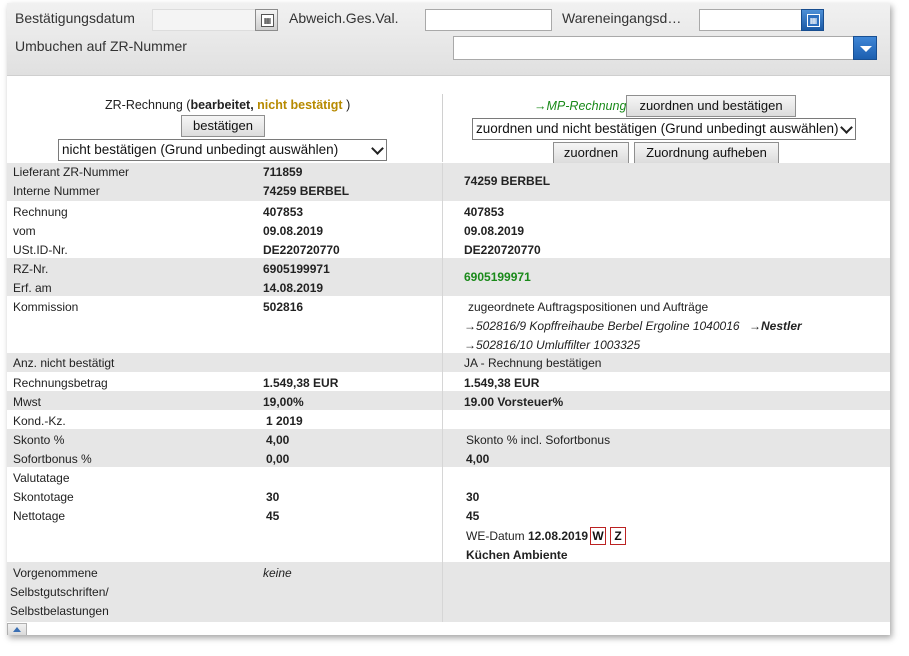 The image size is (909, 656). Describe the element at coordinates (301, 250) in the screenshot. I see `ustid-zr-value: DE220720770` at that location.